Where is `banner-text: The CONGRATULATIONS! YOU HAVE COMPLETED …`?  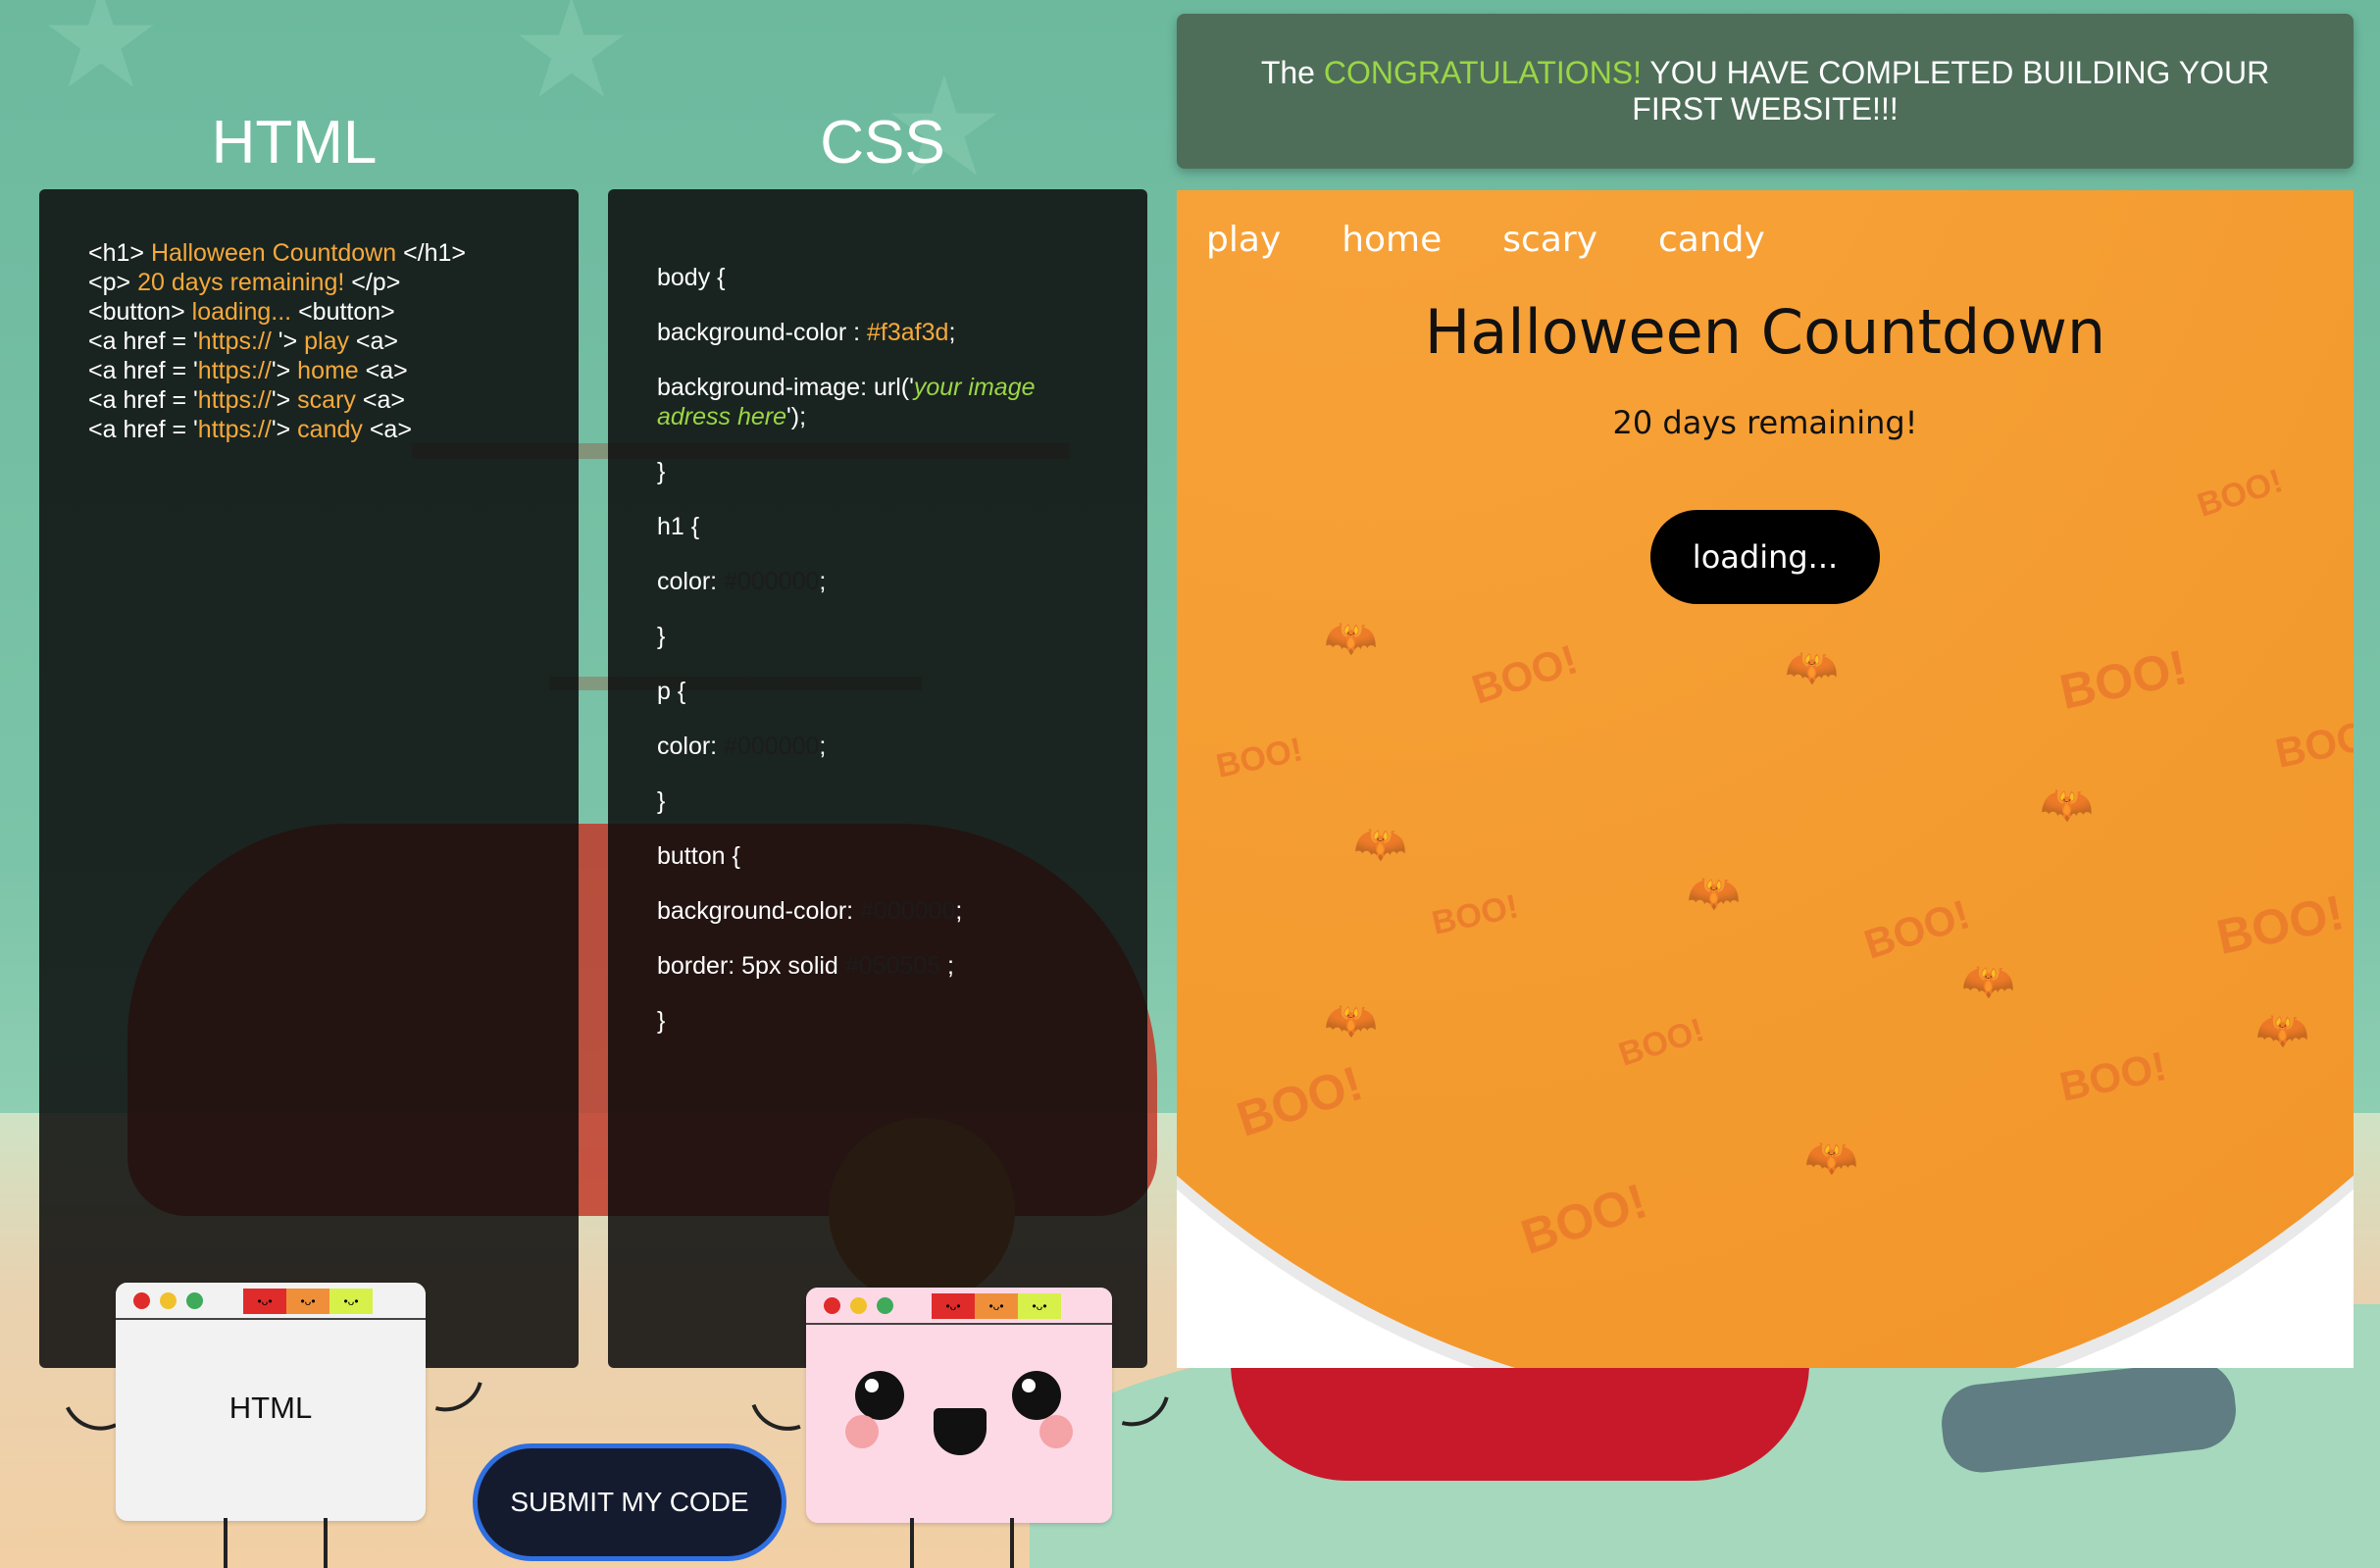
banner-text: The CONGRATULATIONS! YOU HAVE COMPLETED … is located at coordinates (1765, 91).